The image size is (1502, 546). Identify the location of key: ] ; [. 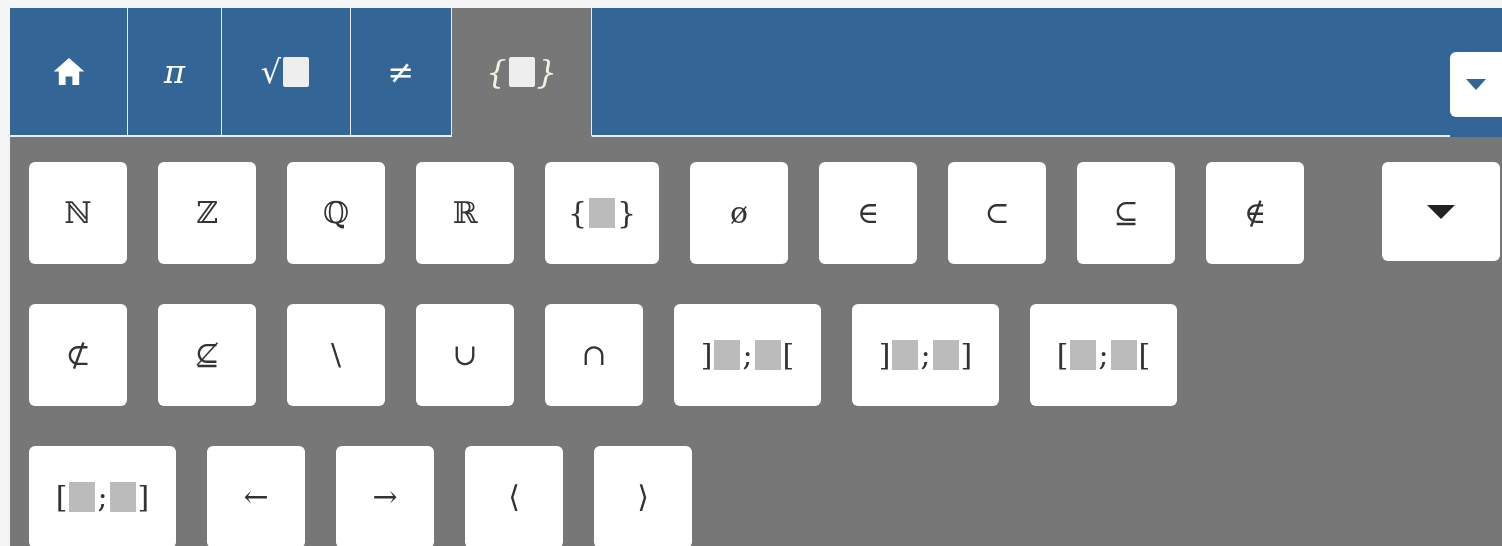
(747, 355).